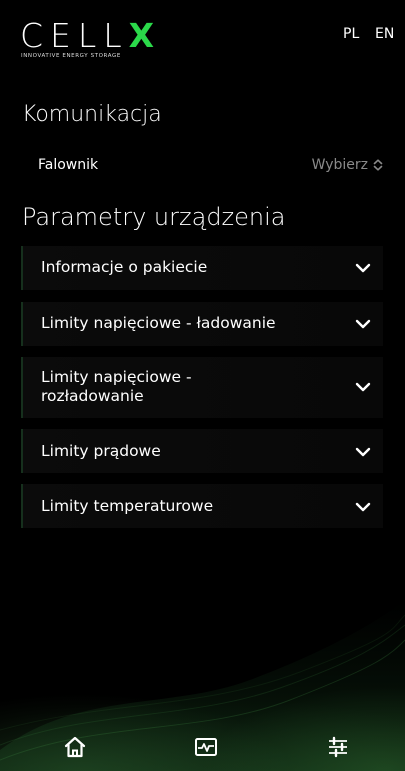  Describe the element at coordinates (202, 387) in the screenshot. I see `accordion-item-voltage-discharging: Limity napięciowe - rozładowanie` at that location.